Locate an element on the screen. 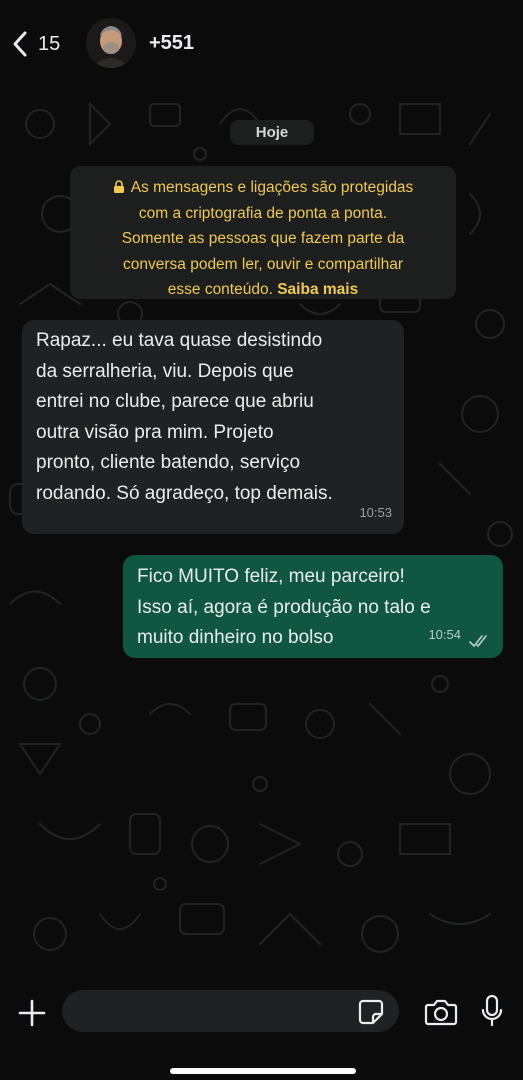 Image resolution: width=523 pixels, height=1080 pixels. message-input is located at coordinates (230, 1011).